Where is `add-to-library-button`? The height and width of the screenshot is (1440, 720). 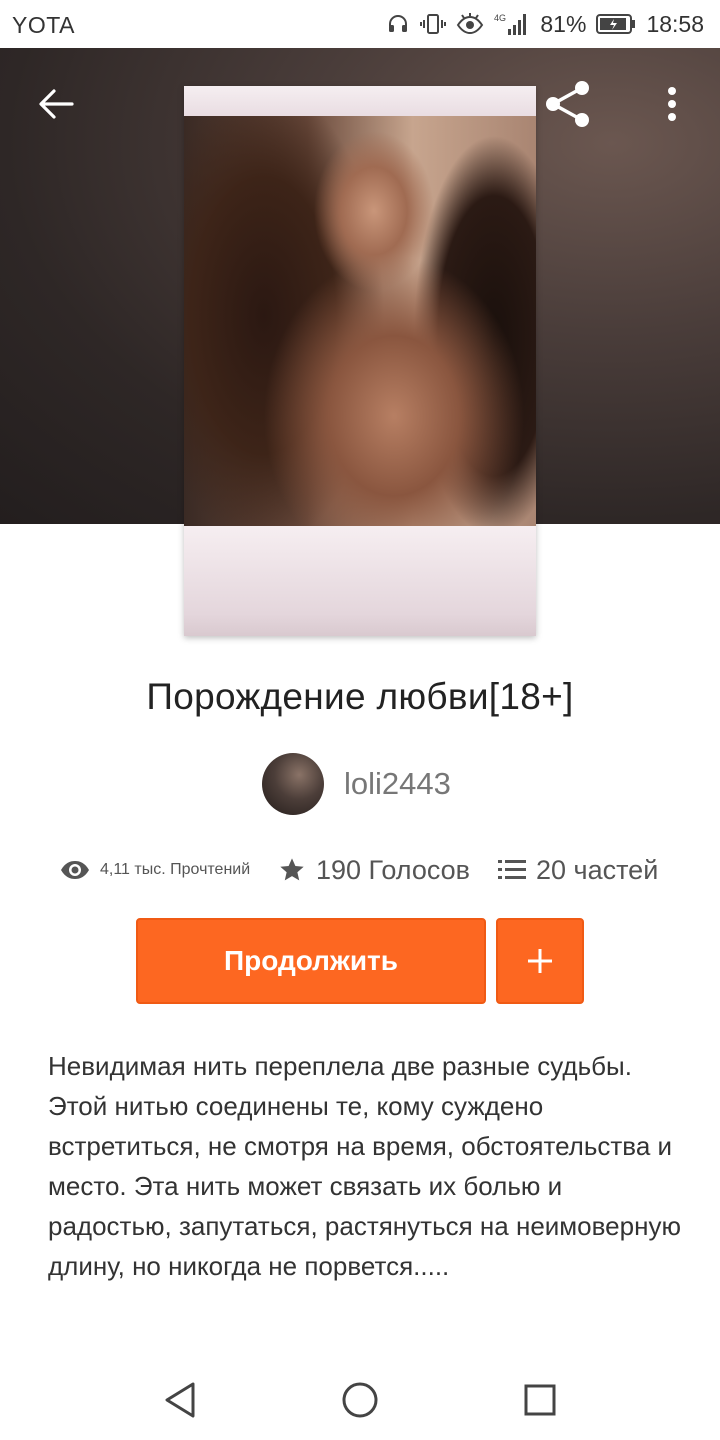
add-to-library-button is located at coordinates (540, 961).